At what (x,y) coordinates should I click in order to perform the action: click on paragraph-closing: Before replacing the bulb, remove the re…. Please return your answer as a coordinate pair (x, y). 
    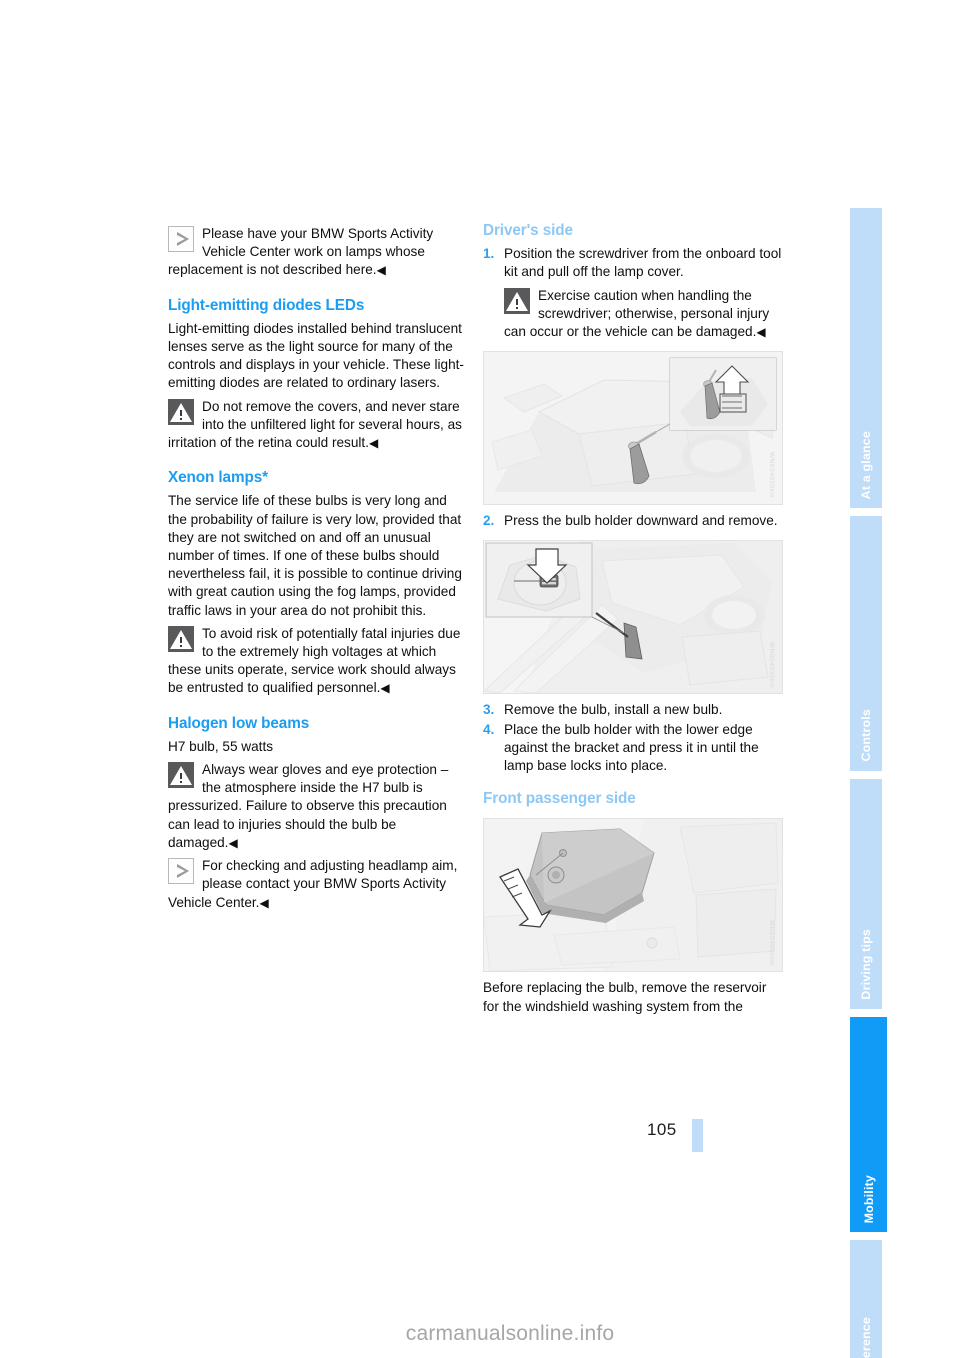
    Looking at the image, I should click on (625, 997).